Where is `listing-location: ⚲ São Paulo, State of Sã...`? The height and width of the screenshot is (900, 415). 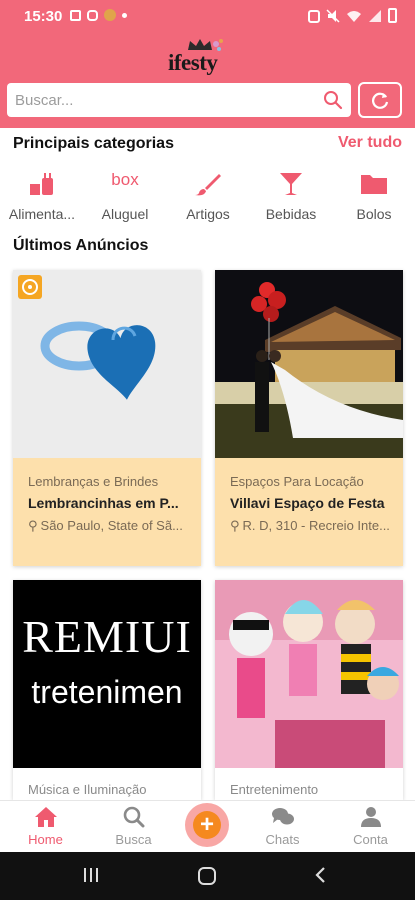
listing-location: ⚲ São Paulo, State of Sã... is located at coordinates (110, 526).